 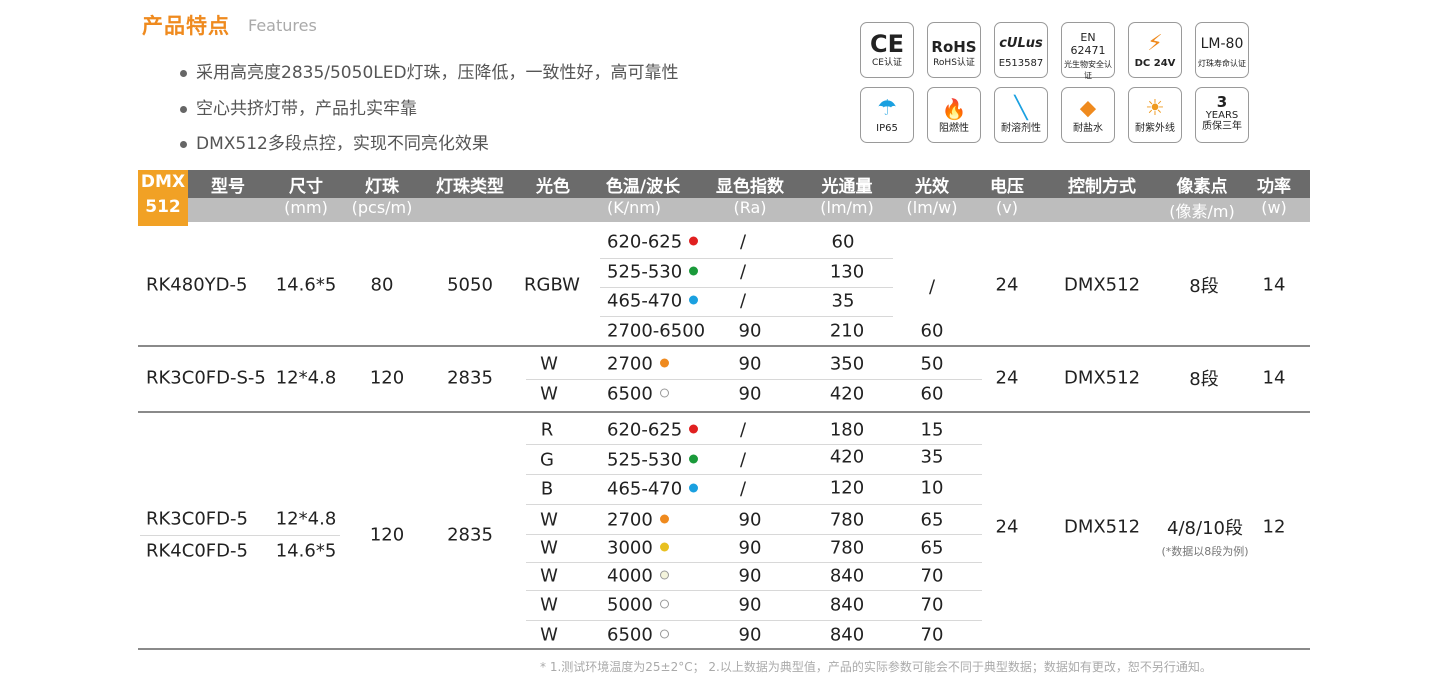 I want to click on cell-cct: 3000, so click(x=638, y=548).